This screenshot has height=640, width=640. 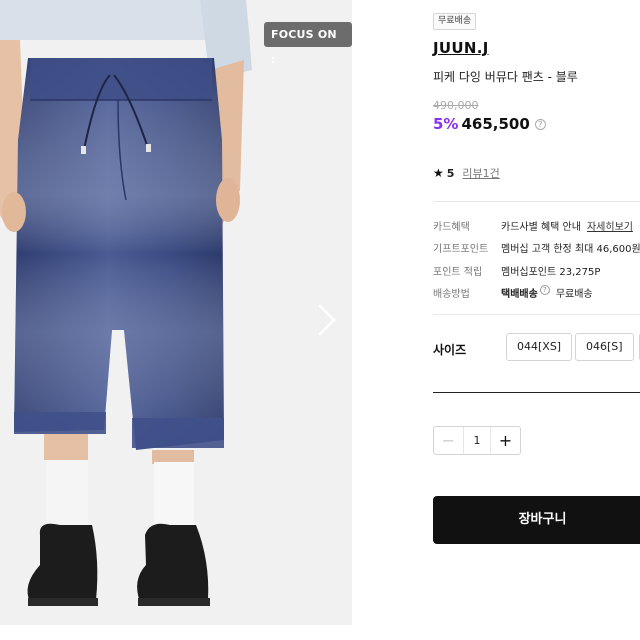 What do you see at coordinates (438, 173) in the screenshot?
I see `star-icon: ★` at bounding box center [438, 173].